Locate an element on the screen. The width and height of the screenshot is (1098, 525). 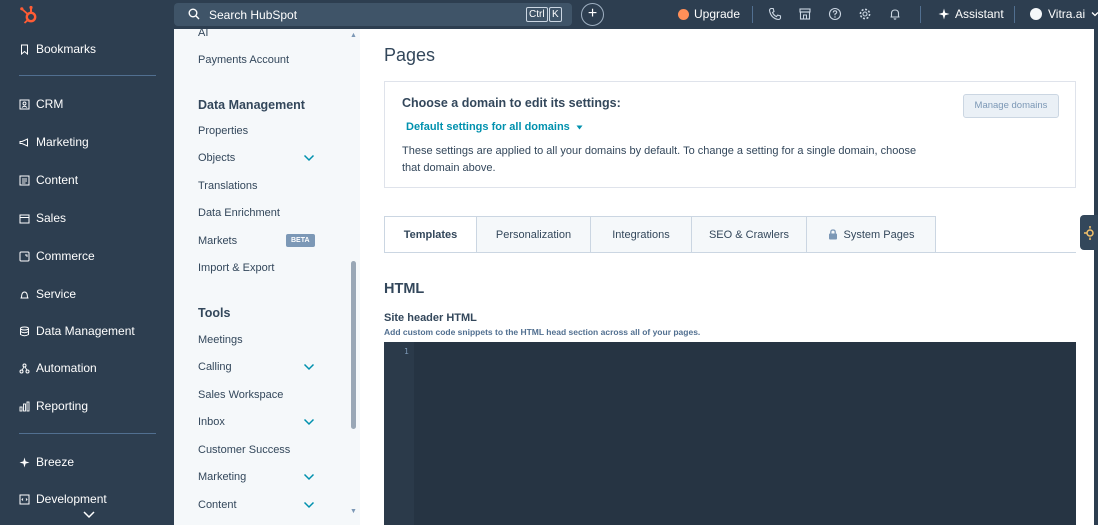
settings-item-markets: Markets is located at coordinates (217, 241).